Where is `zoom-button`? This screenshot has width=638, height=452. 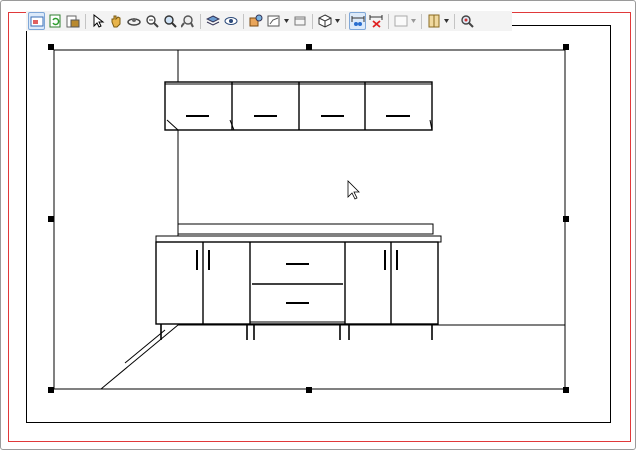 zoom-button is located at coordinates (169, 21).